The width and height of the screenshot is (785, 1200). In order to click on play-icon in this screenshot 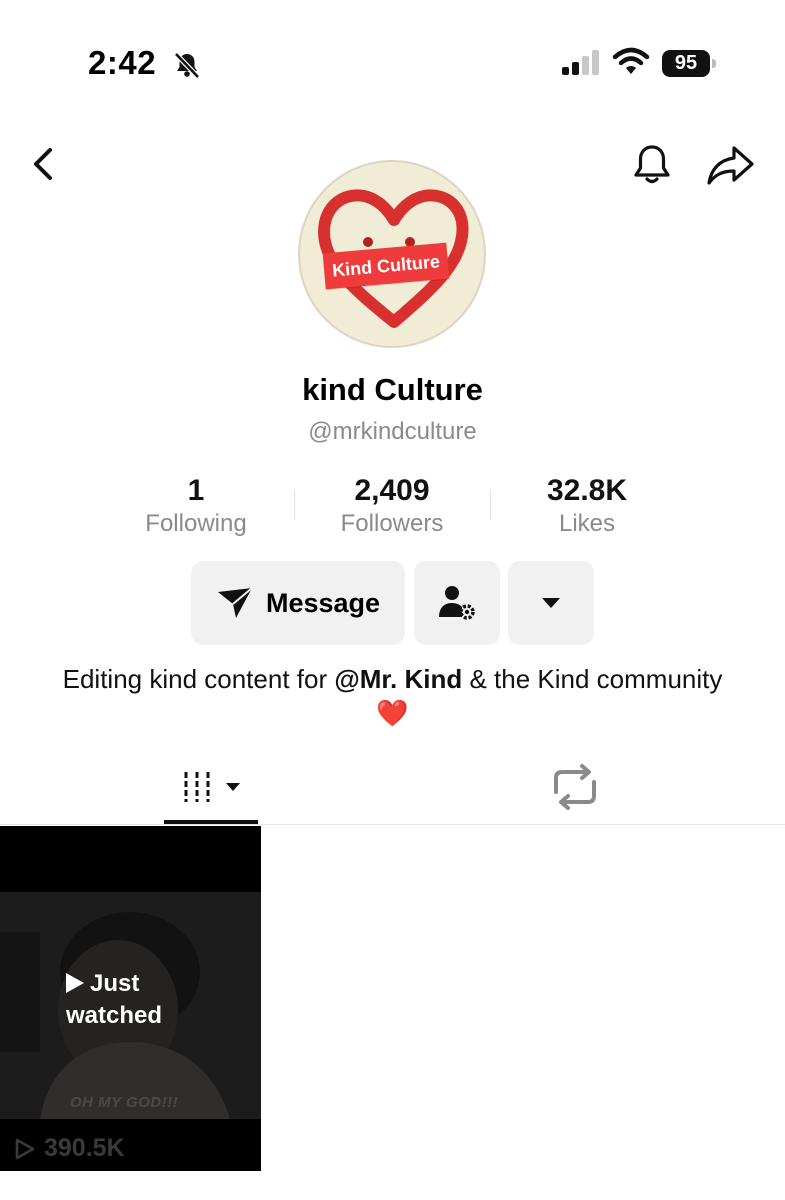, I will do `click(75, 983)`.